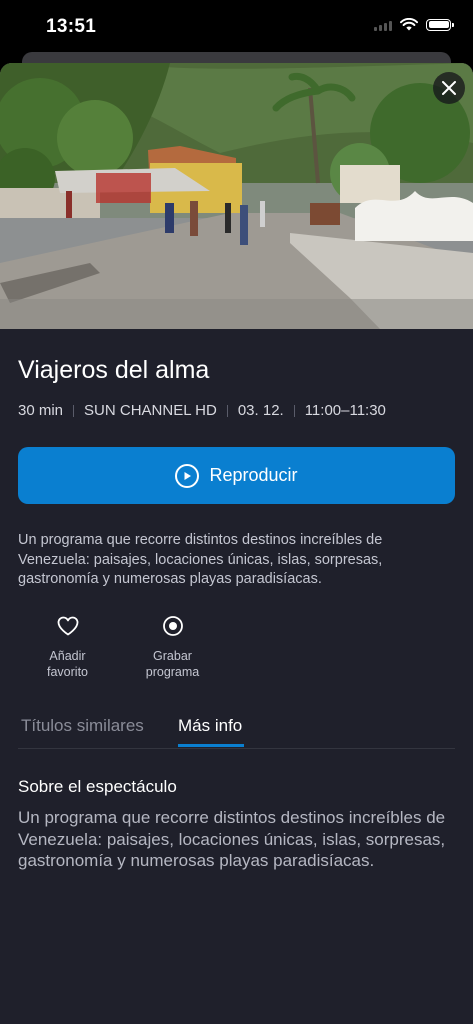 The width and height of the screenshot is (473, 1024). What do you see at coordinates (67, 664) in the screenshot?
I see `add-favorite-label: Añadir favorito` at bounding box center [67, 664].